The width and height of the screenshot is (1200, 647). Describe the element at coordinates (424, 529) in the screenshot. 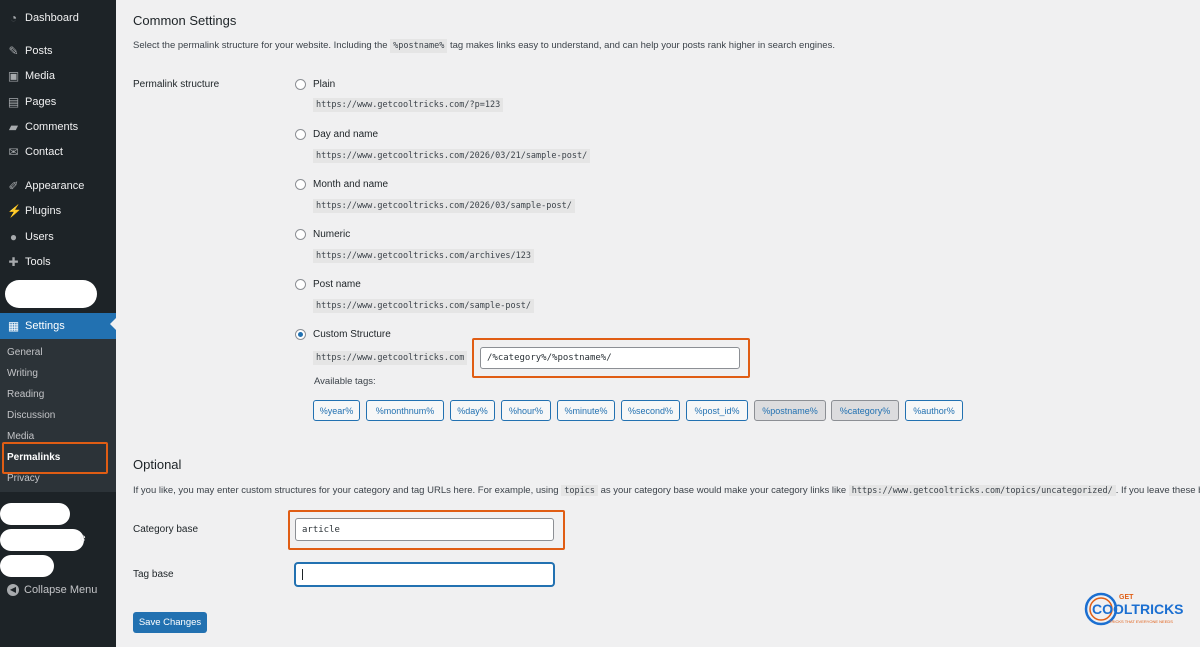

I see `category-base-input: article` at that location.